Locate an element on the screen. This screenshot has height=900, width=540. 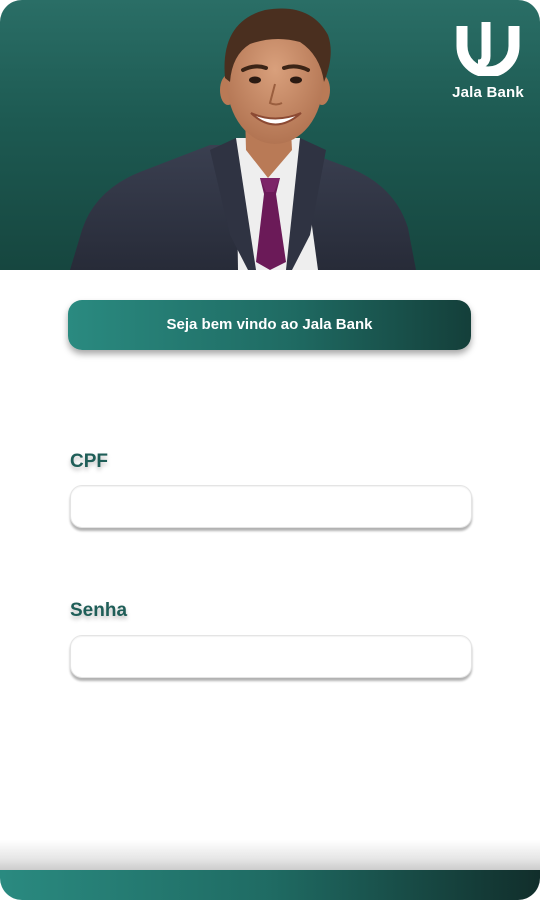
brand-name: Jala Bank is located at coordinates (488, 92).